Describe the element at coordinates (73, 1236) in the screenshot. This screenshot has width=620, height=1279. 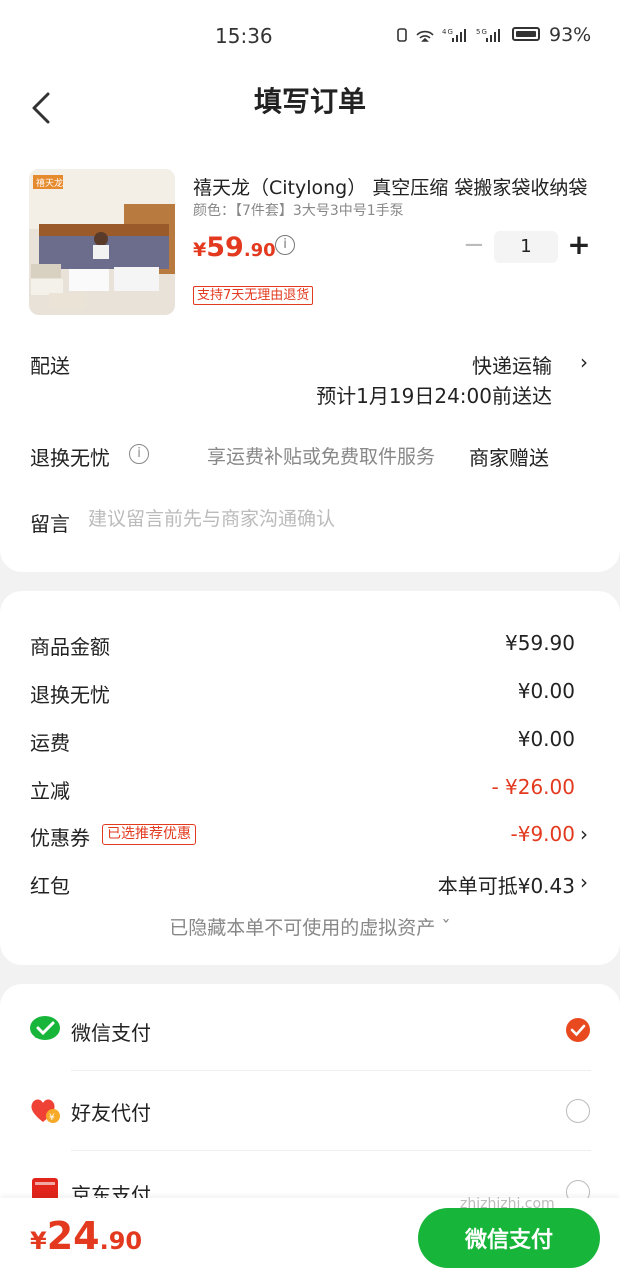
I see `total-integer: 24` at that location.